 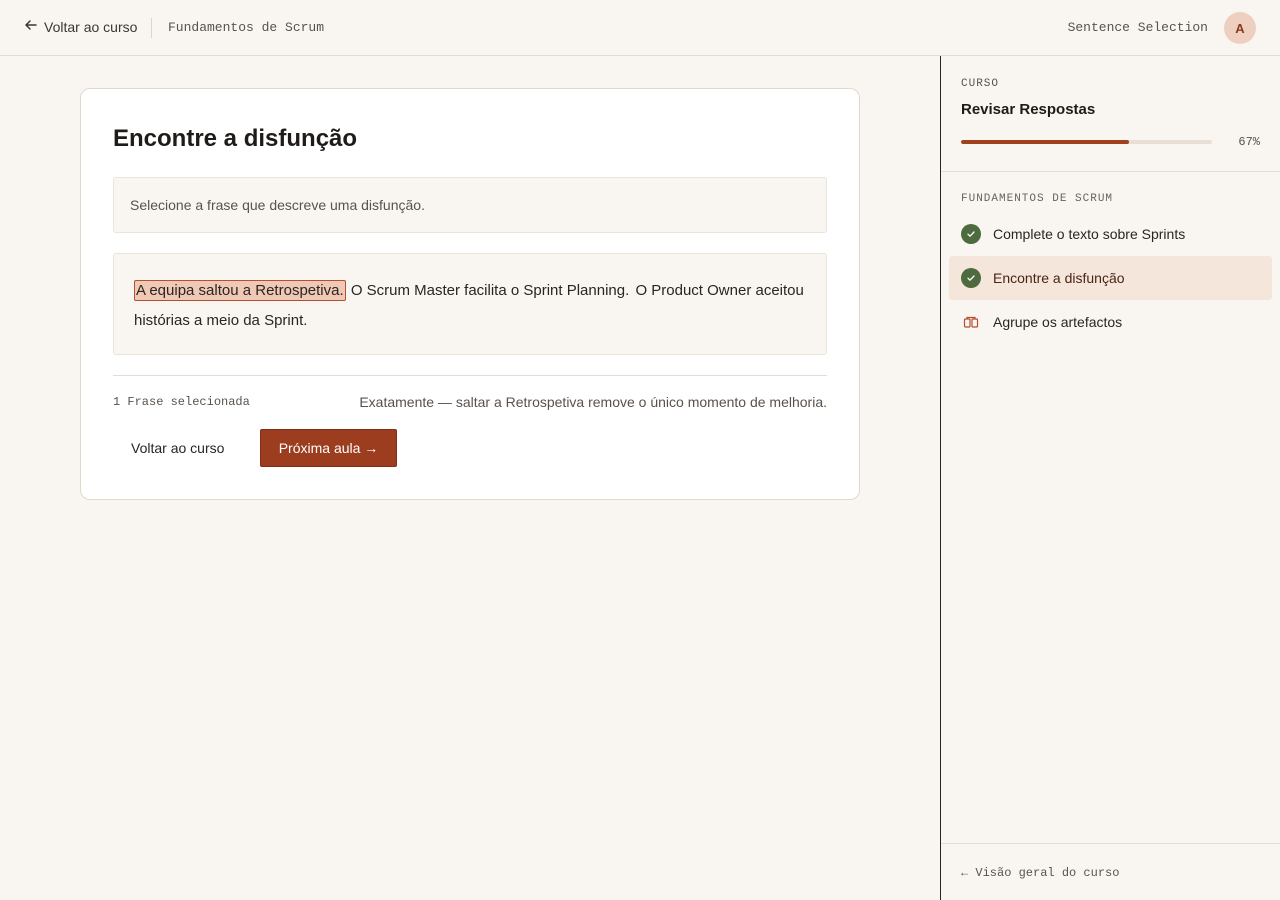 I want to click on card-divider, so click(x=470, y=375).